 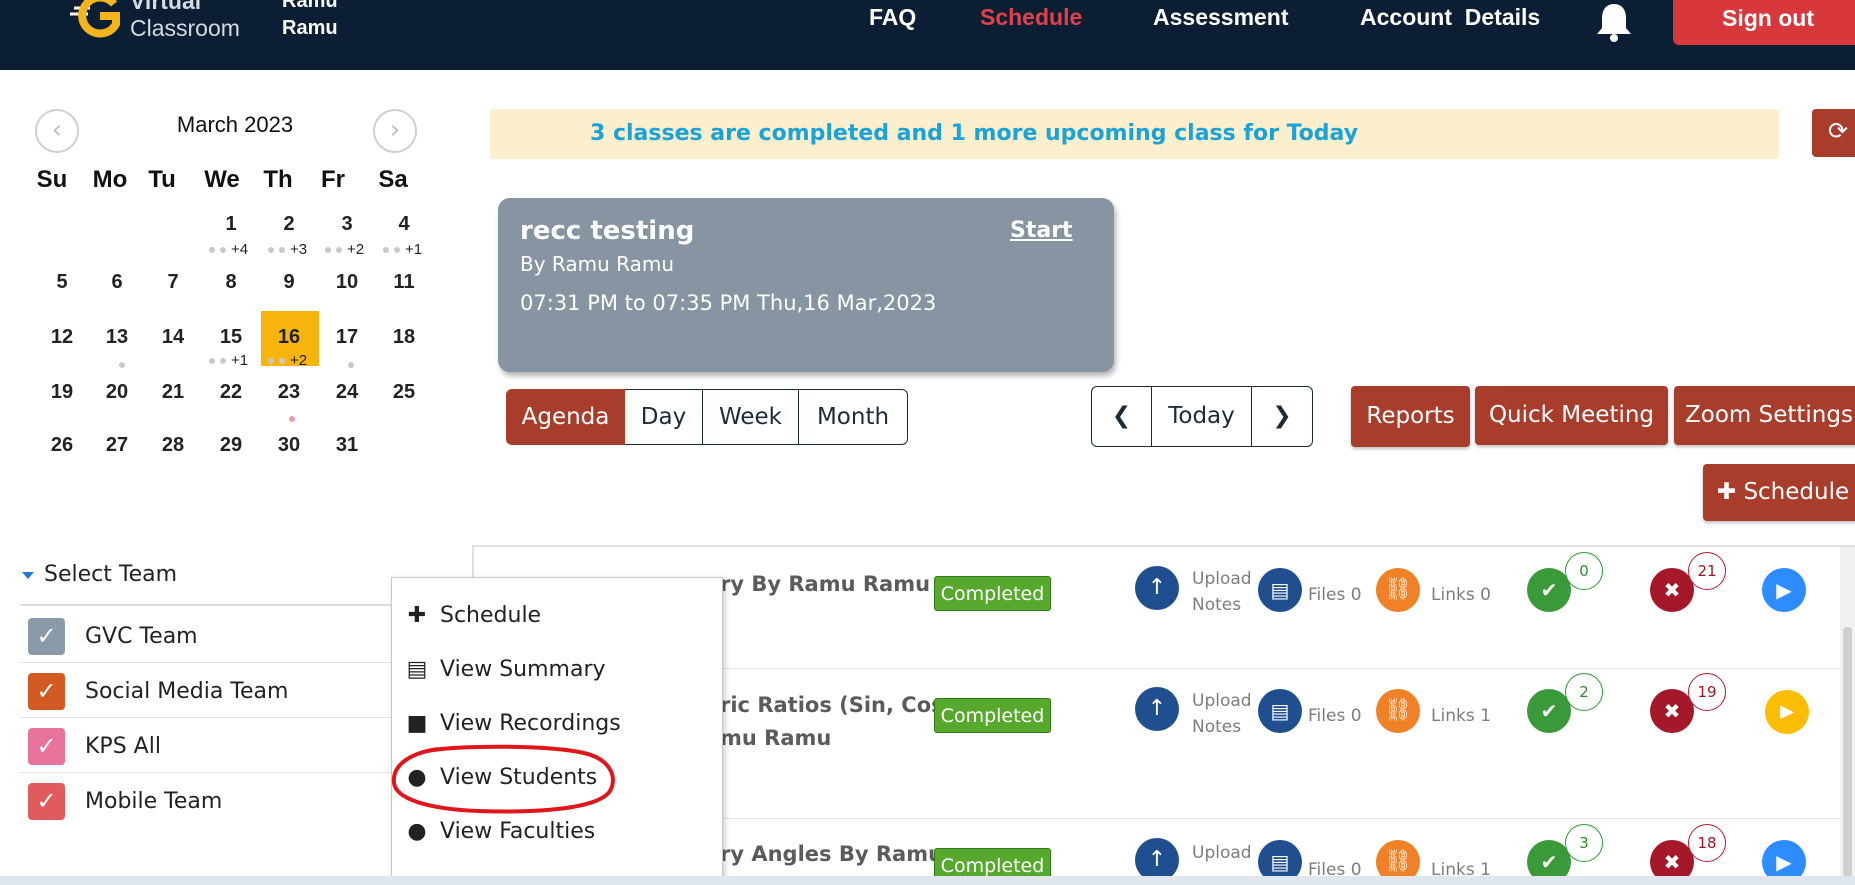 What do you see at coordinates (231, 224) in the screenshot?
I see `calendar-day: 1` at bounding box center [231, 224].